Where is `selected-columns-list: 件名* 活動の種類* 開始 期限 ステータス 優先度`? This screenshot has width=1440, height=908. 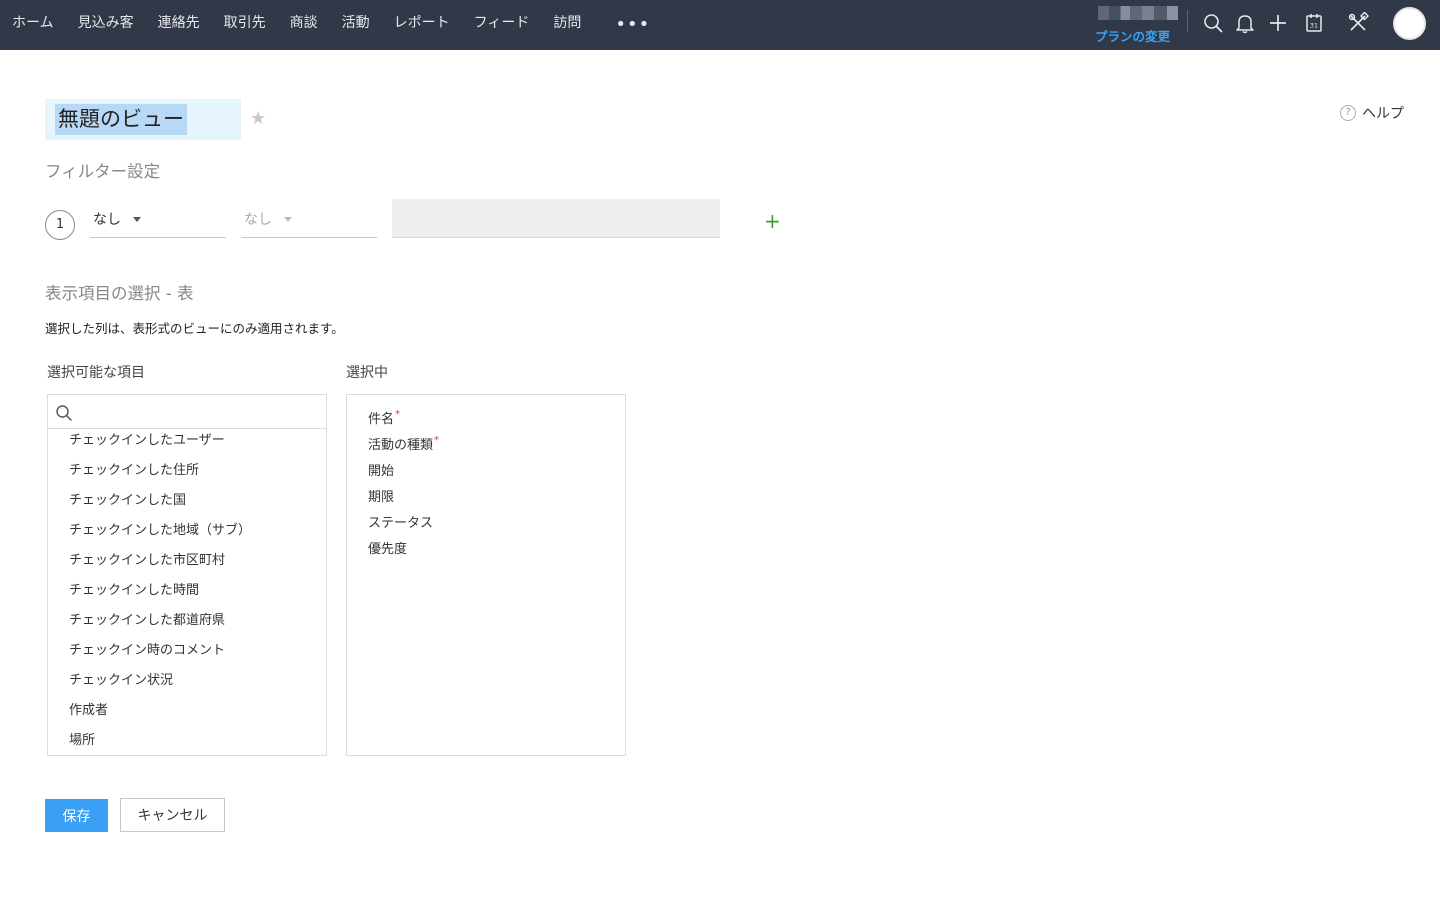
selected-columns-list: 件名* 活動の種類* 開始 期限 ステータス 優先度 is located at coordinates (403, 487).